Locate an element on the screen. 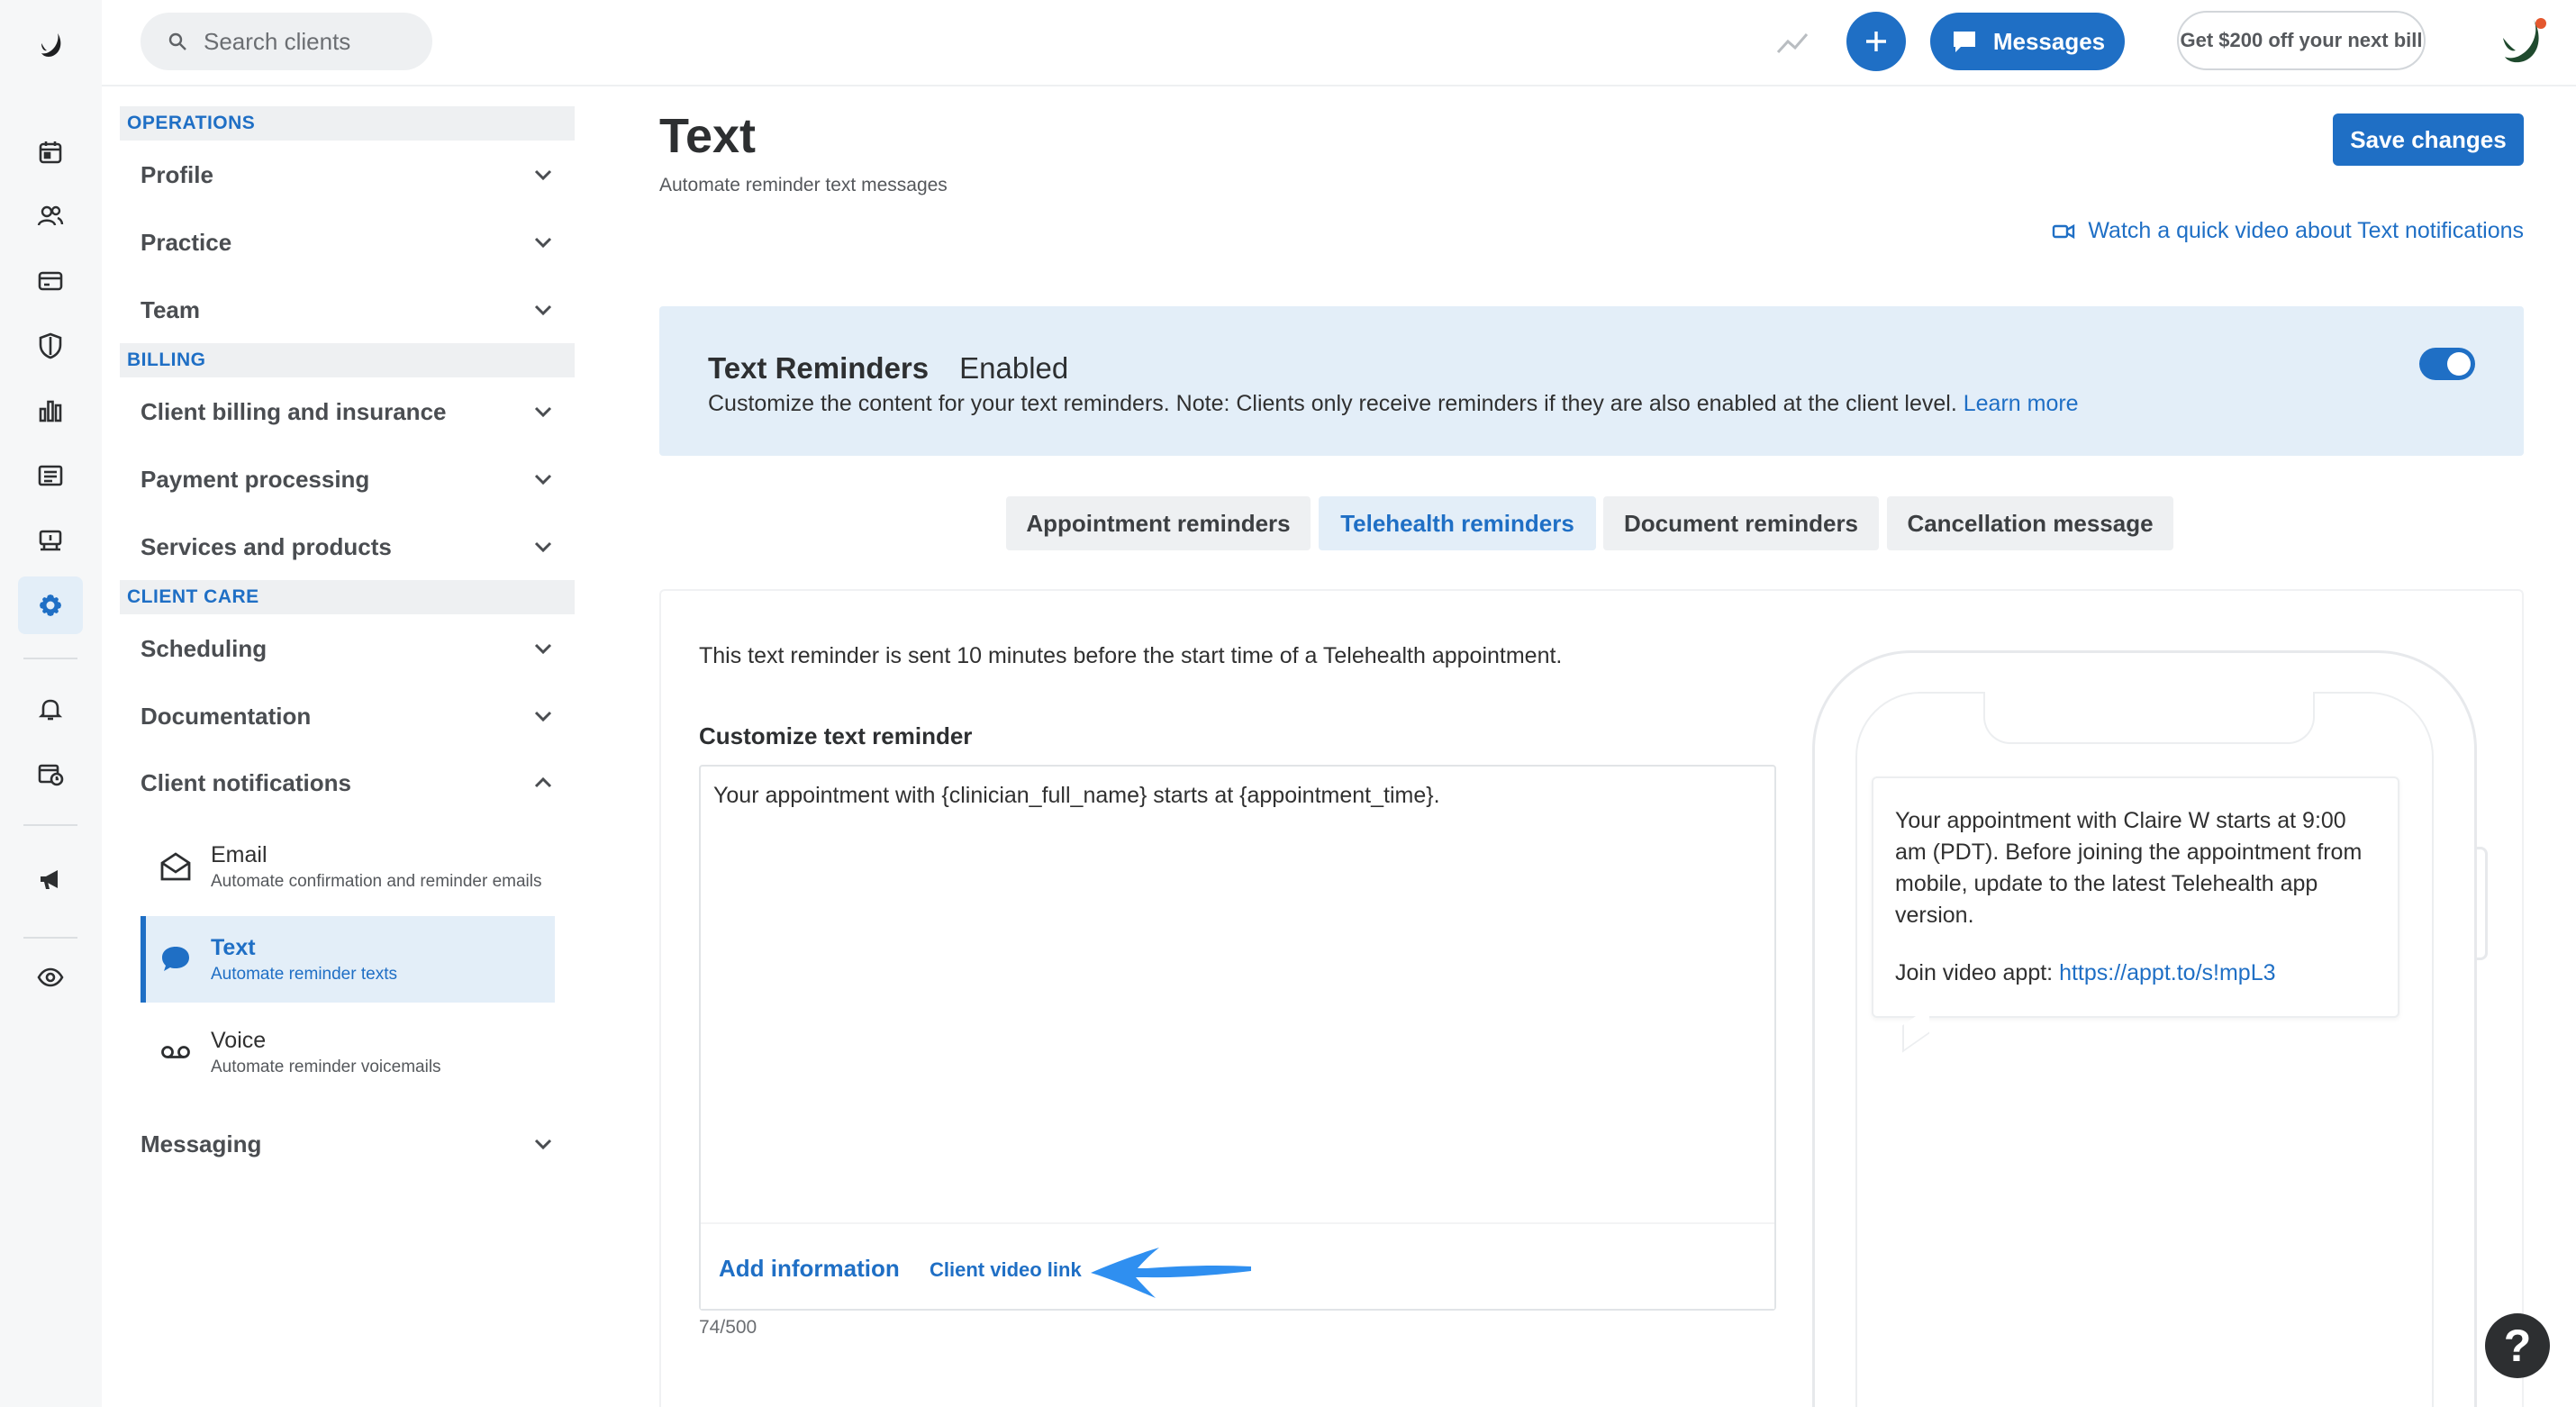  video-camera-icon is located at coordinates (2064, 231).